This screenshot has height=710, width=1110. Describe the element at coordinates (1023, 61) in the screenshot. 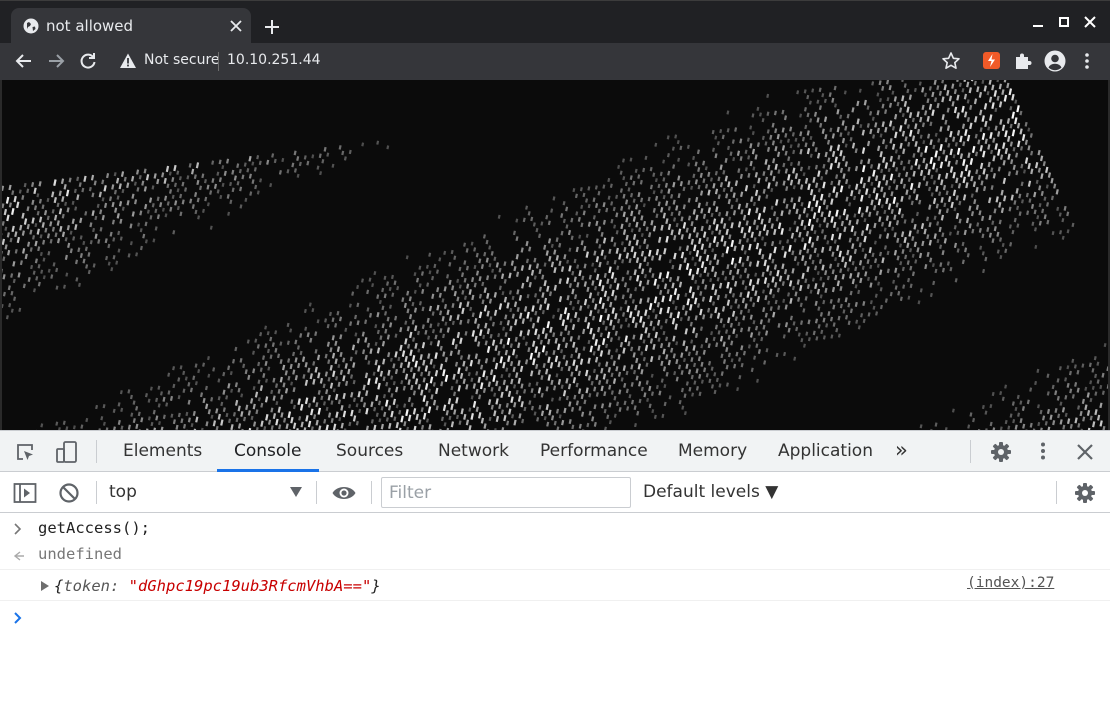

I see `puzzle-icon` at that location.